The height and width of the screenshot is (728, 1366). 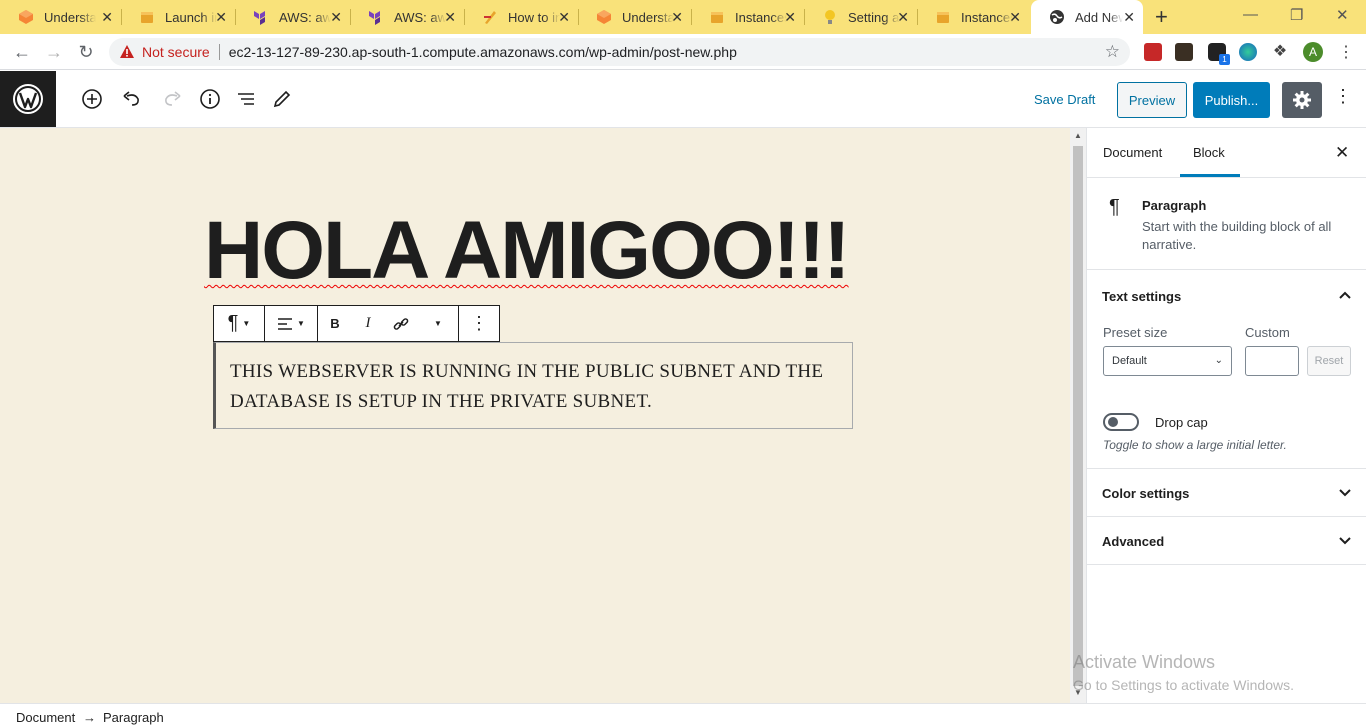 What do you see at coordinates (1145, 493) in the screenshot?
I see `color-settings-toggle: Color settings` at bounding box center [1145, 493].